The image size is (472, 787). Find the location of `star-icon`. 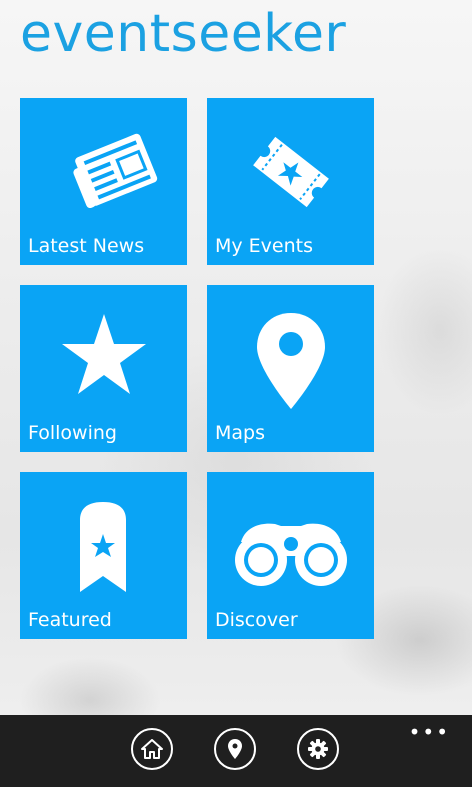

star-icon is located at coordinates (104, 354).